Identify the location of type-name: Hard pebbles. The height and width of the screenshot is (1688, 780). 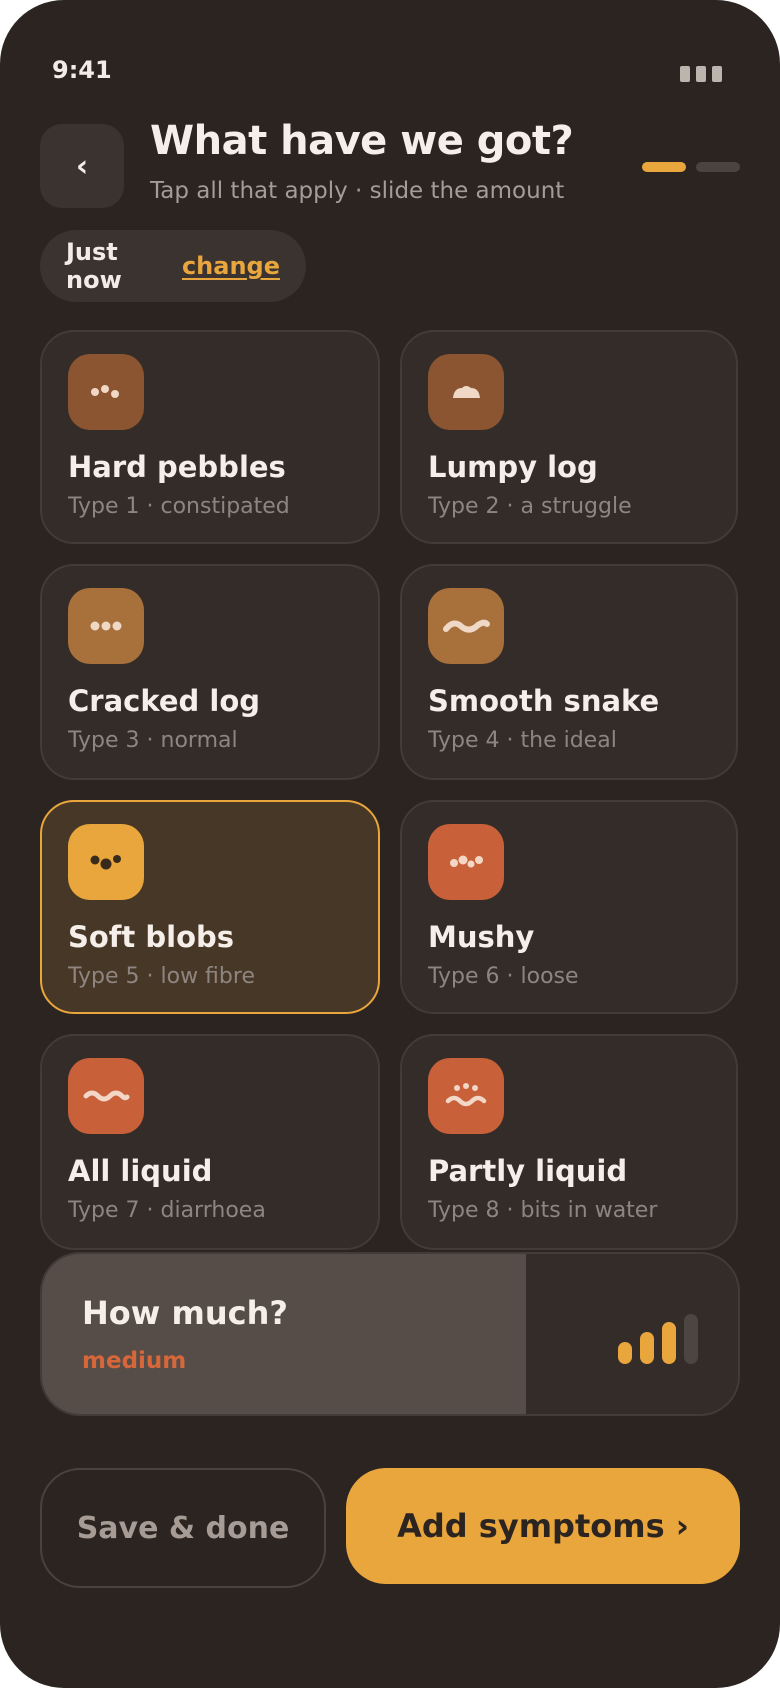
(177, 467).